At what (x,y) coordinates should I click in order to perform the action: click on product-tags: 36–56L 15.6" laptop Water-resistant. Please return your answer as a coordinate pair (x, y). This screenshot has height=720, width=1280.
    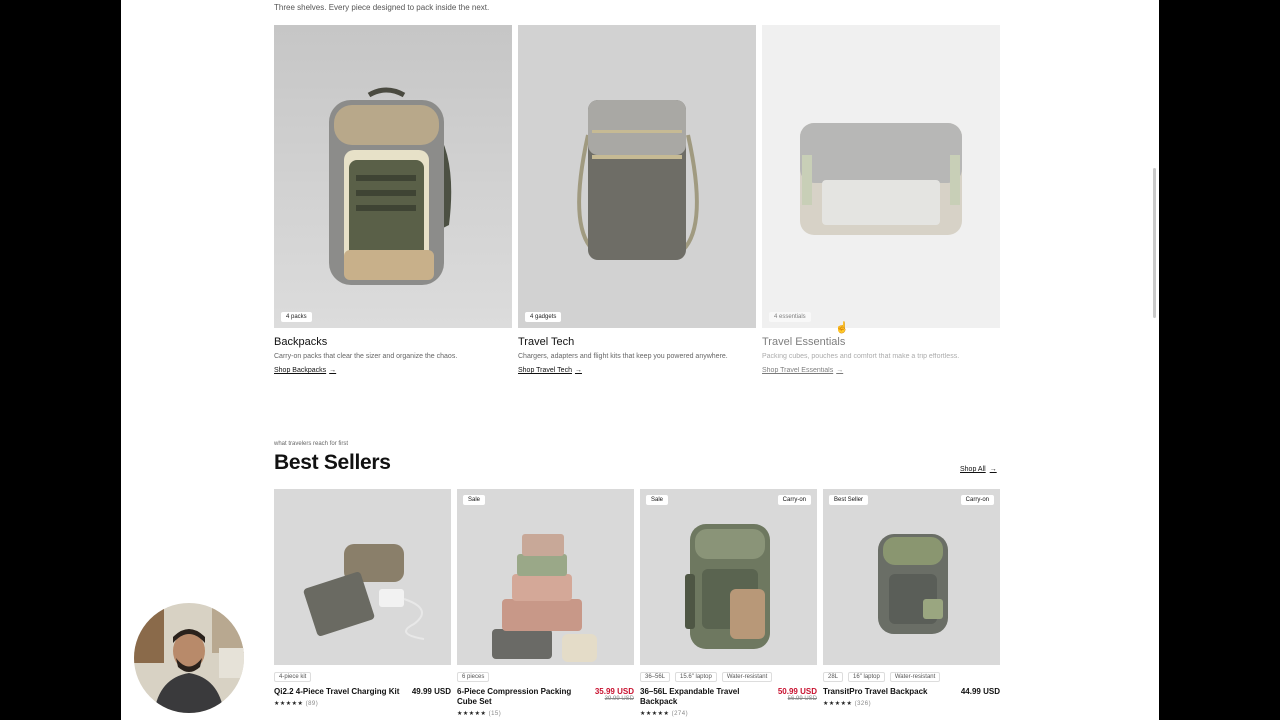
    Looking at the image, I should click on (728, 677).